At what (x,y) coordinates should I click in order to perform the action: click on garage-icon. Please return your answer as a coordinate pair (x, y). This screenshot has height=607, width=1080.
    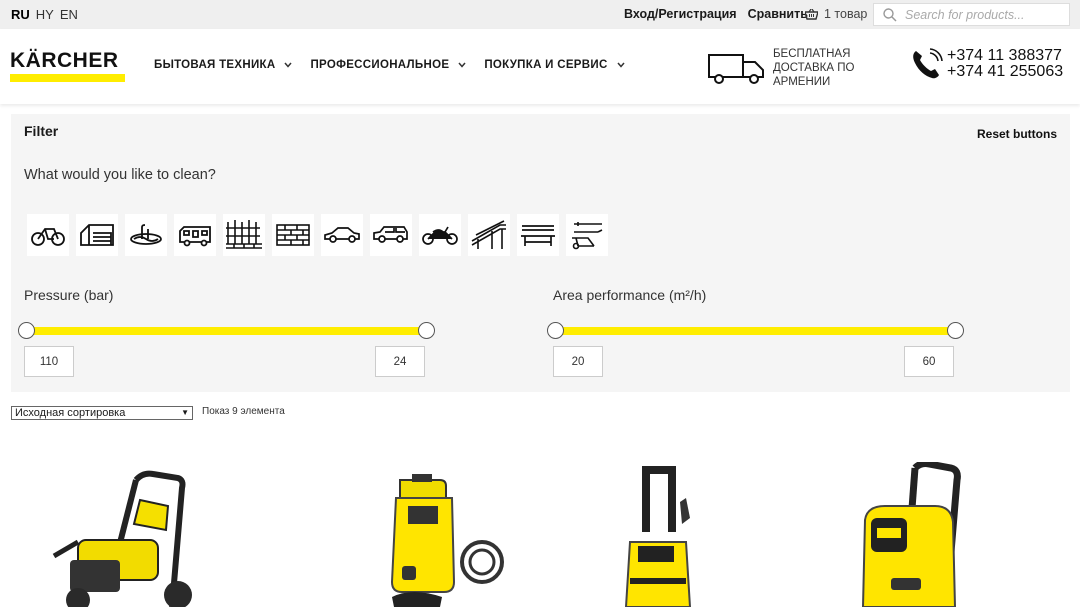
    Looking at the image, I should click on (97, 235).